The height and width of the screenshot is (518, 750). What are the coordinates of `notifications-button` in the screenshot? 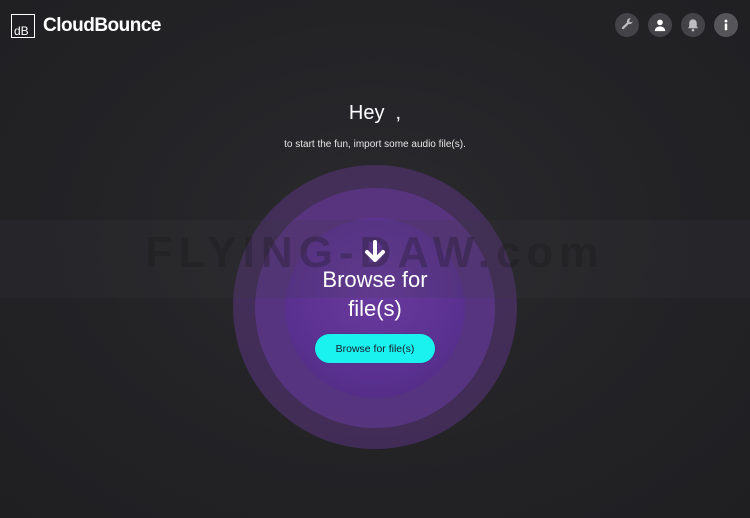 It's located at (693, 25).